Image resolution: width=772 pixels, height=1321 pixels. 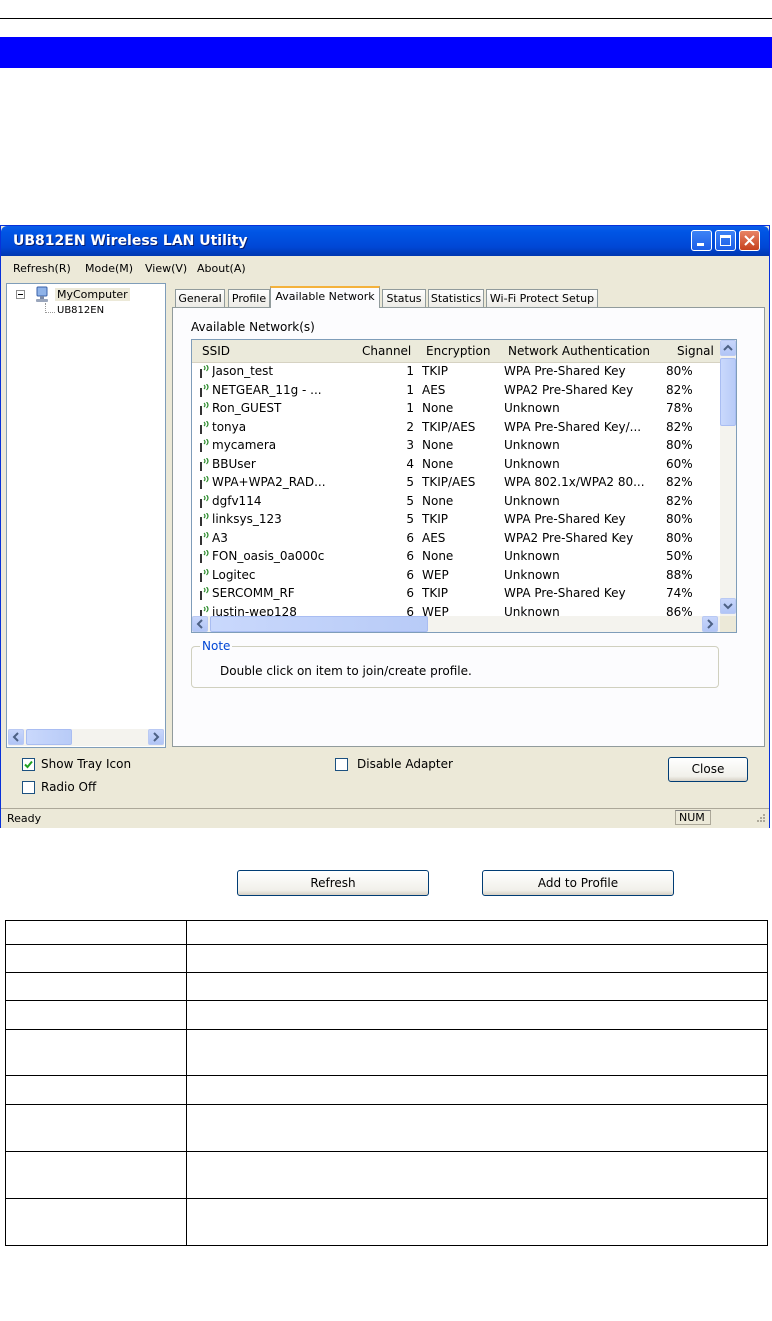 What do you see at coordinates (532, 463) in the screenshot?
I see `cell-authentication: Unknown` at bounding box center [532, 463].